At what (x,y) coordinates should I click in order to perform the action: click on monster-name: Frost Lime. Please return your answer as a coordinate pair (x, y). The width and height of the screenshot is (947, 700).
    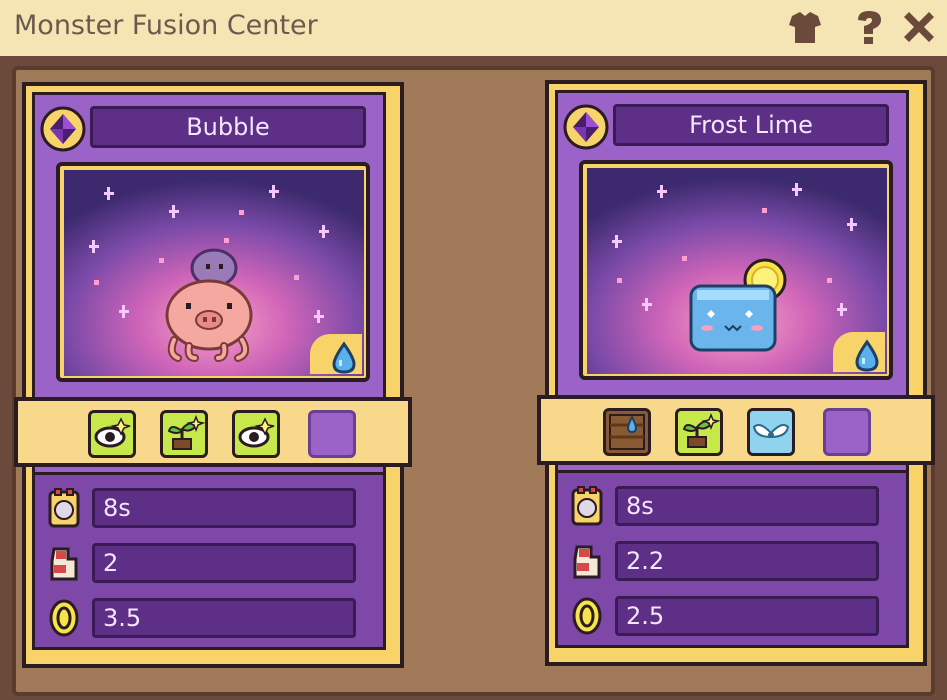
    Looking at the image, I should click on (751, 125).